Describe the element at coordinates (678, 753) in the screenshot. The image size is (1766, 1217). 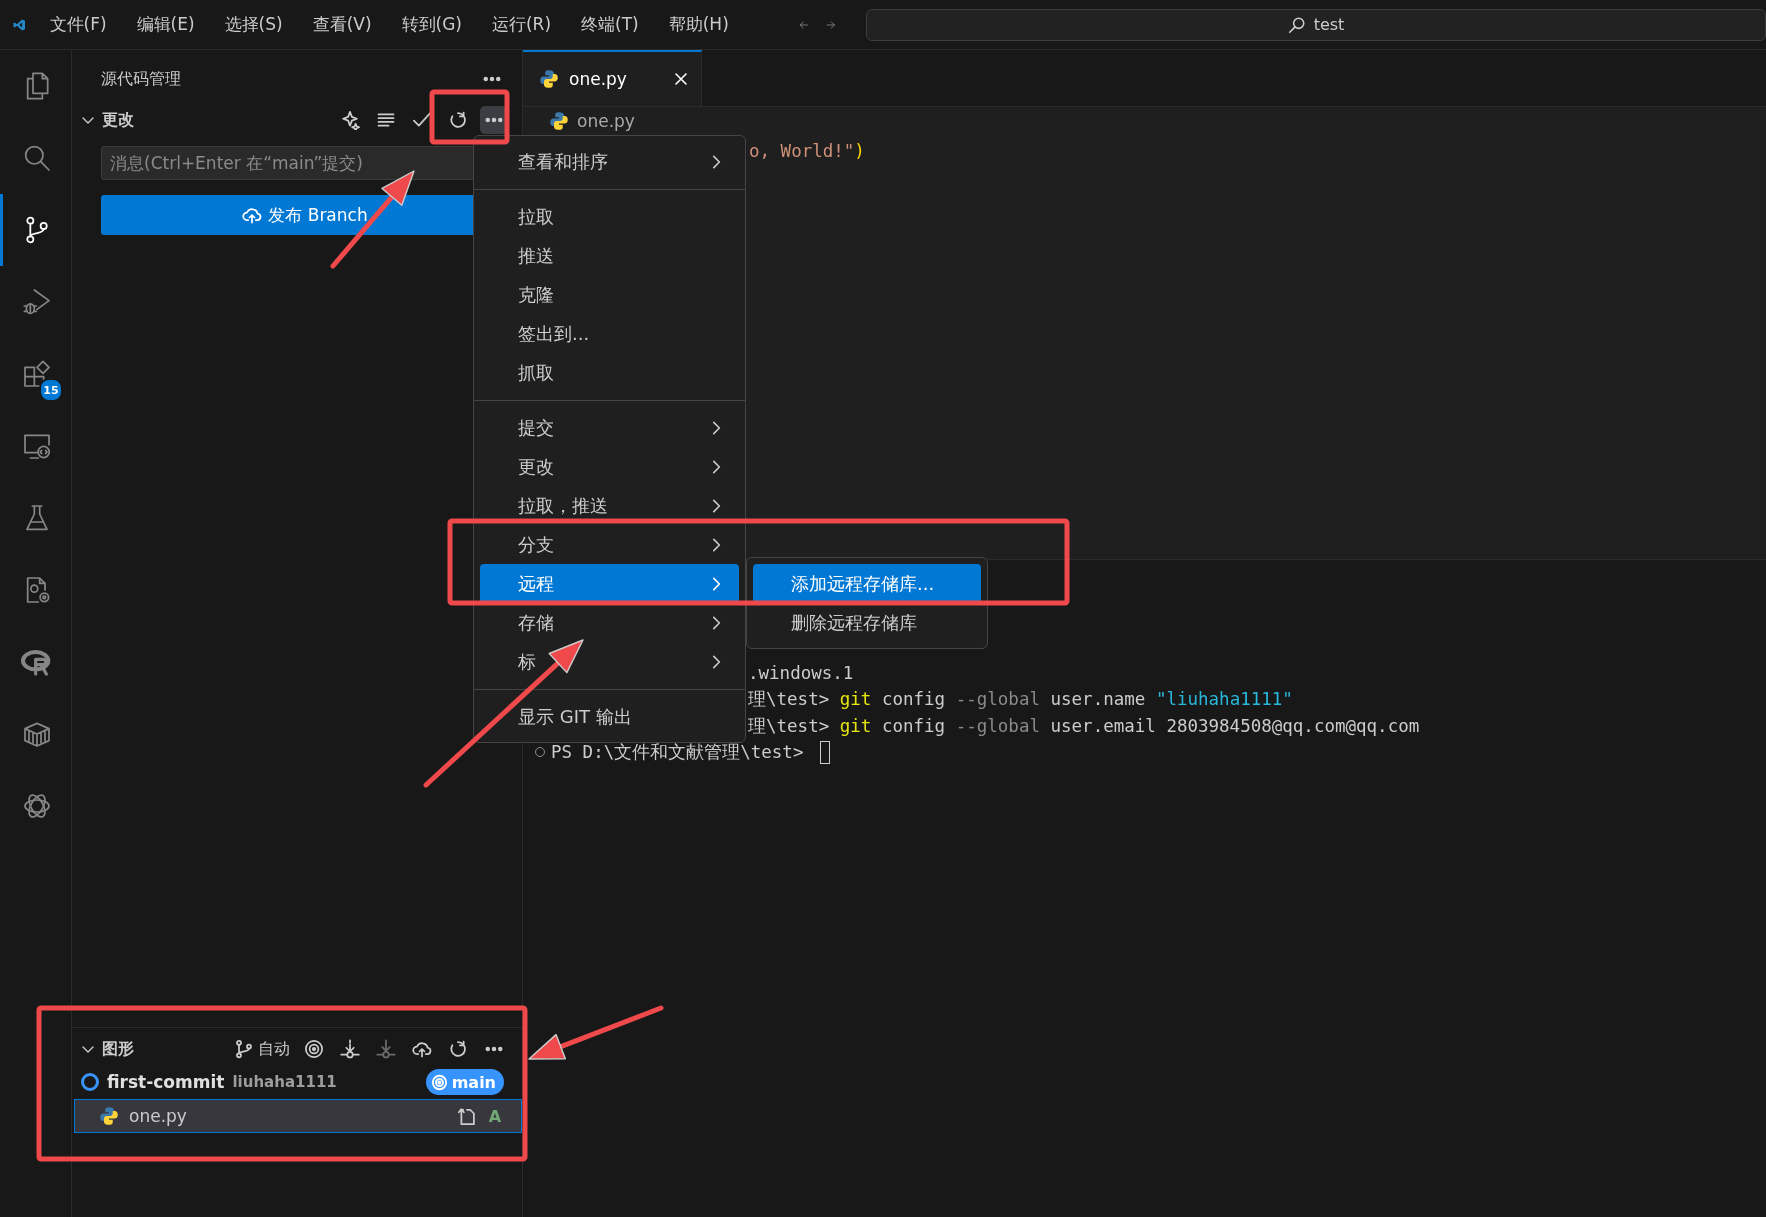
I see `terminal-line: PS D:\文件和文献管理\test>` at that location.